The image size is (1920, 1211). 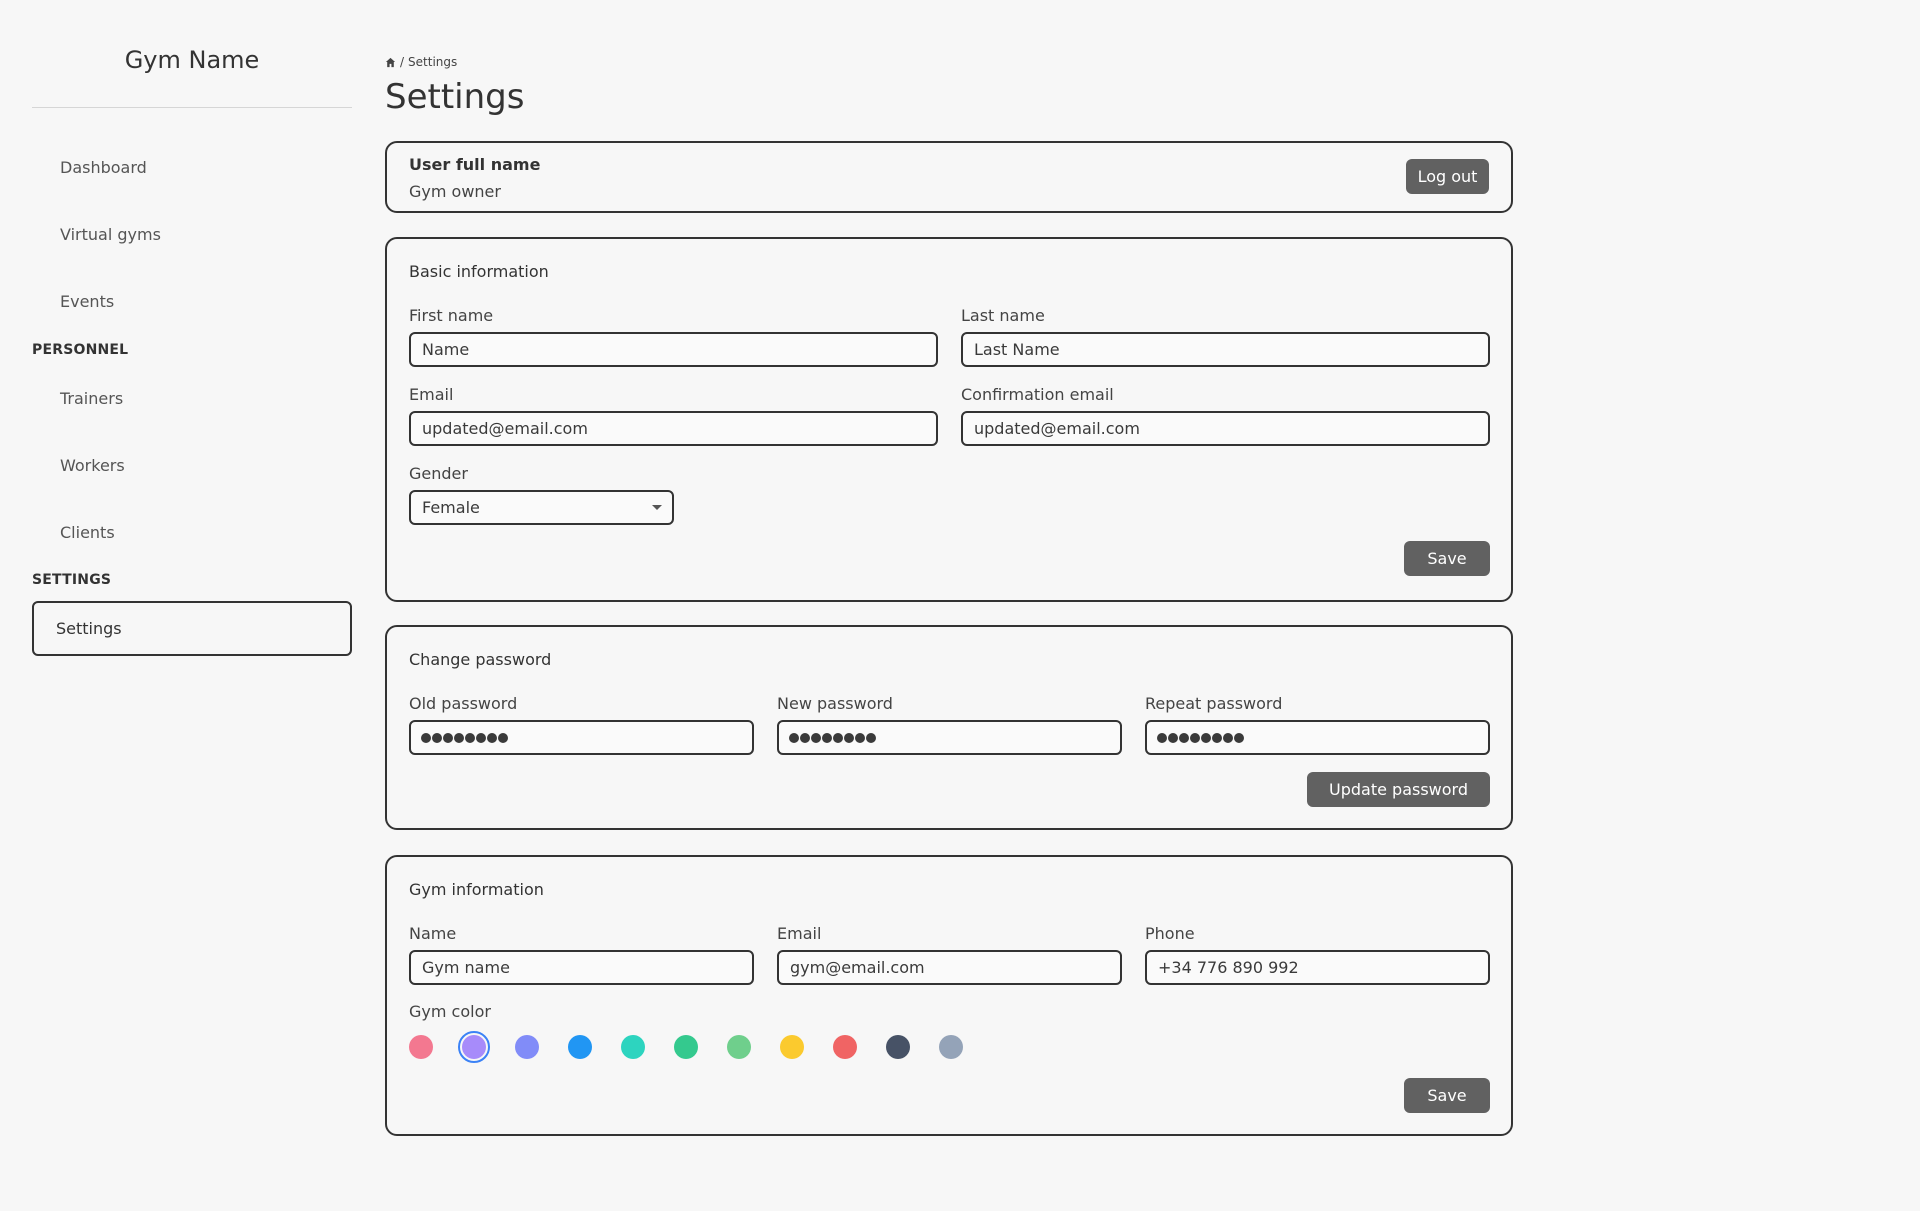 I want to click on gym-name-label: Name, so click(x=433, y=933).